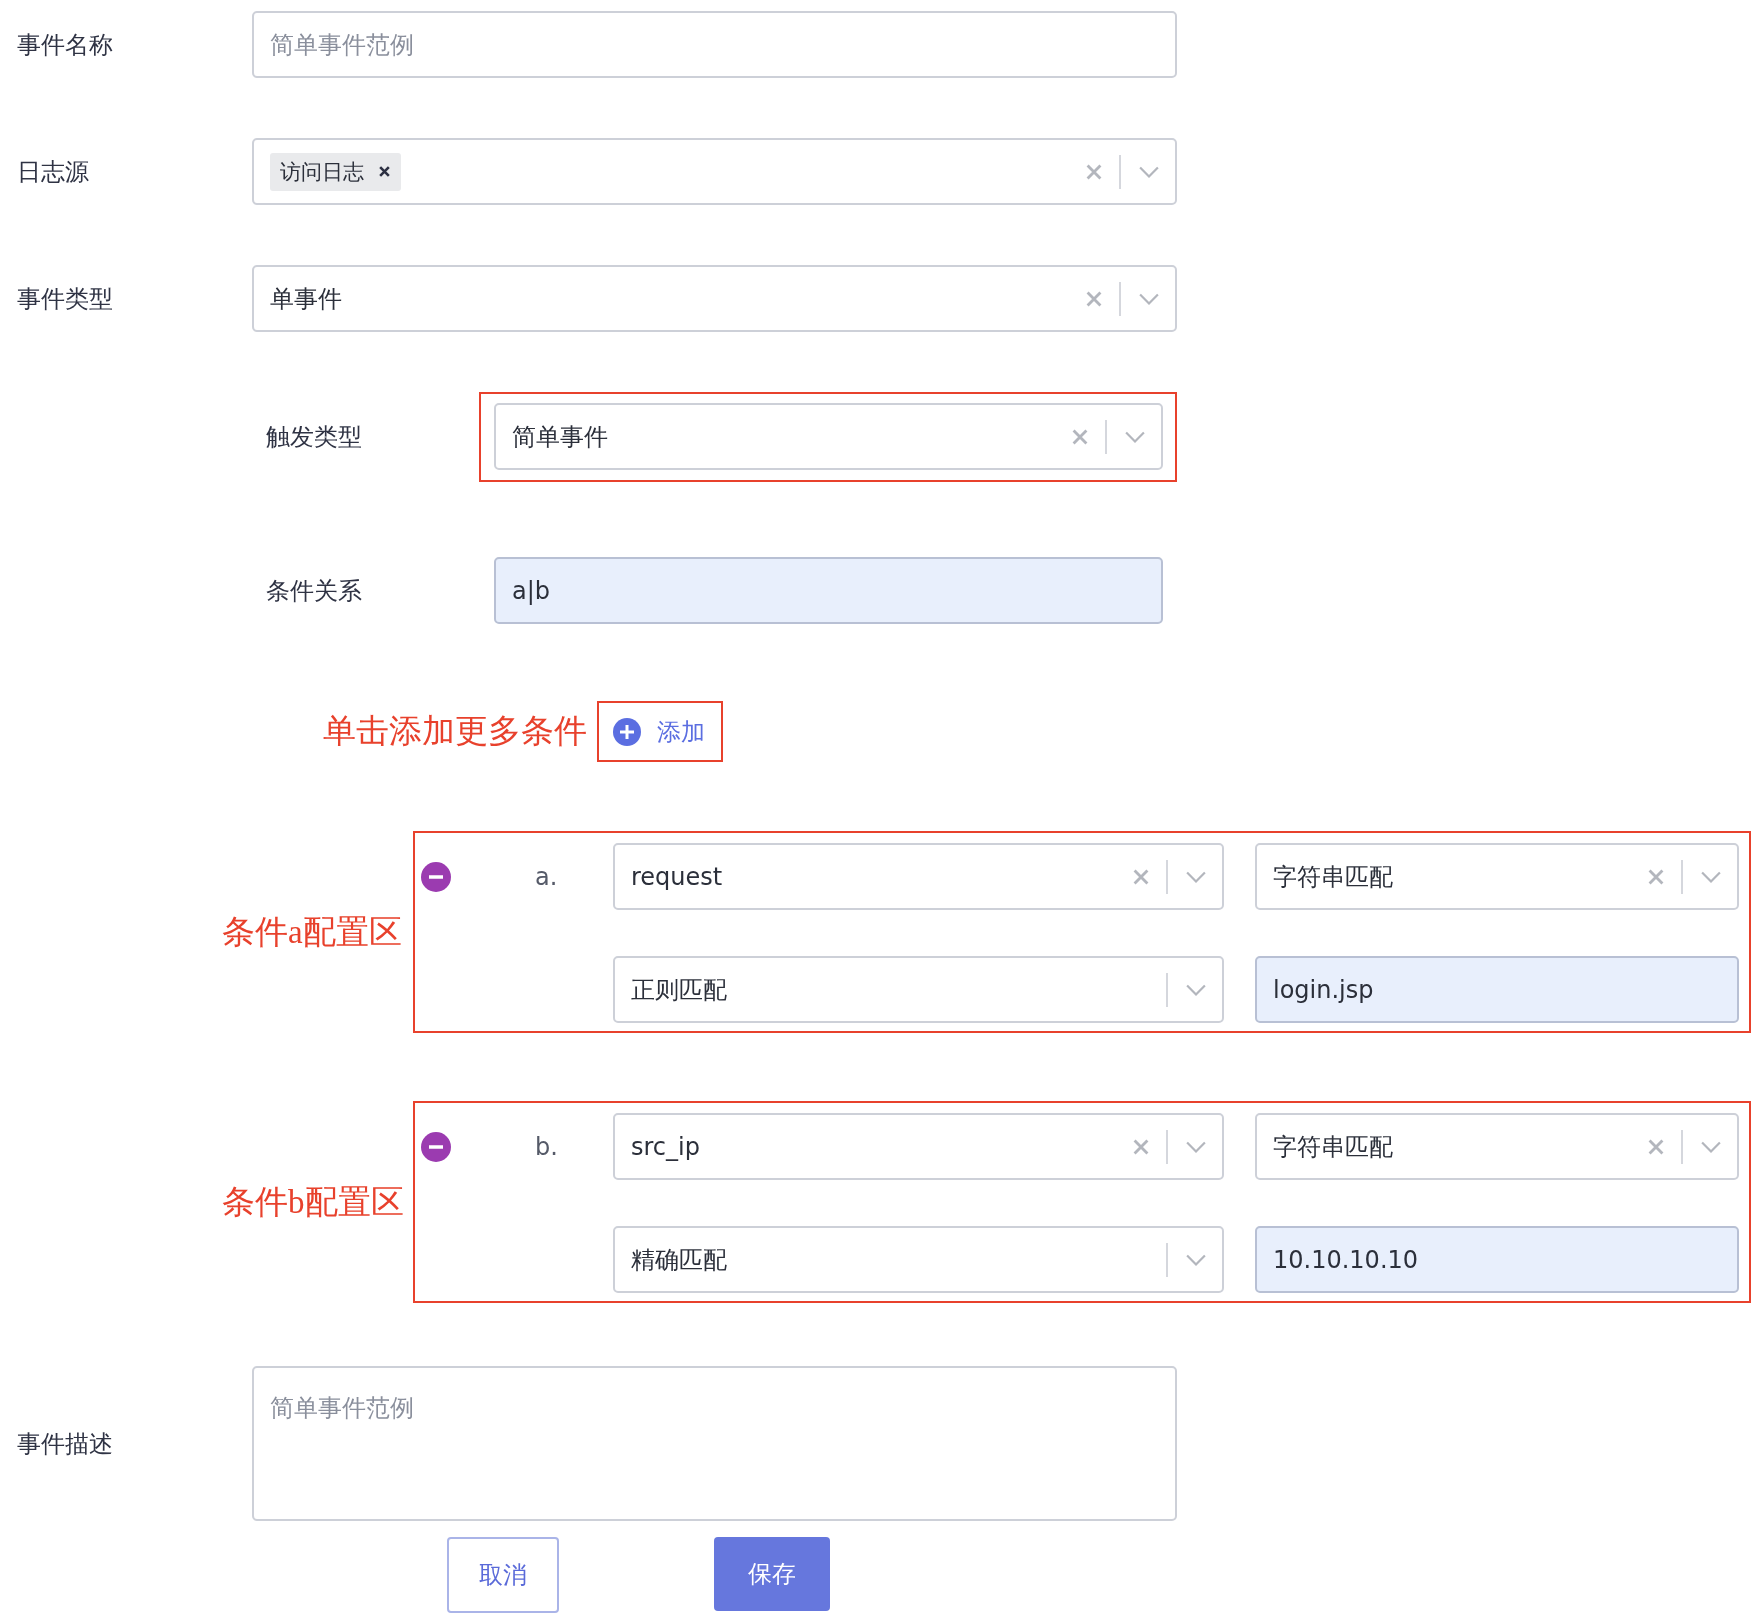 This screenshot has width=1758, height=1618. What do you see at coordinates (714, 44) in the screenshot?
I see `name-input: 简单事件范例` at bounding box center [714, 44].